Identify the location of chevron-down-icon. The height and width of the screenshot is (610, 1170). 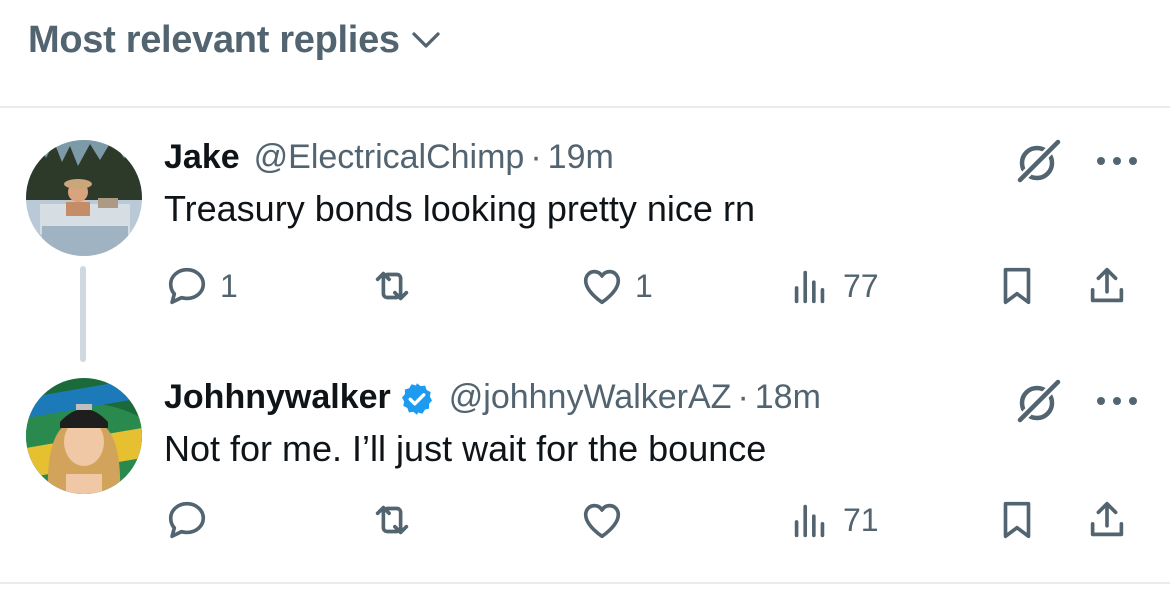
(426, 40).